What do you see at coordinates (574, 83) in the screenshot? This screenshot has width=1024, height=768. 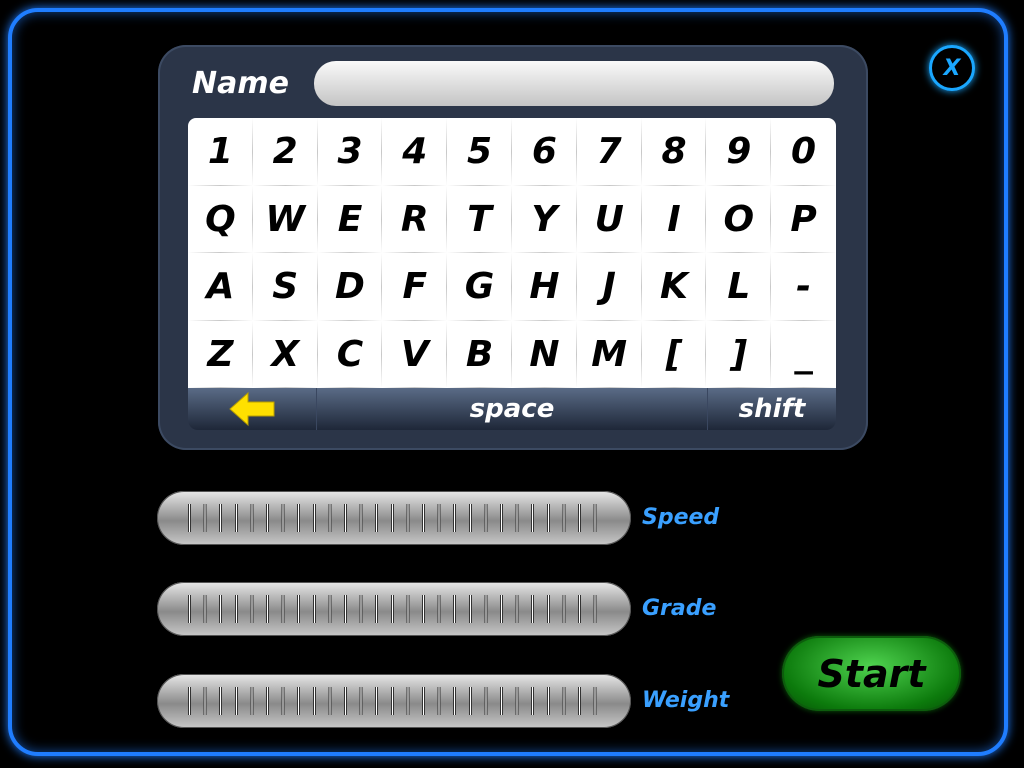 I see `name-input` at bounding box center [574, 83].